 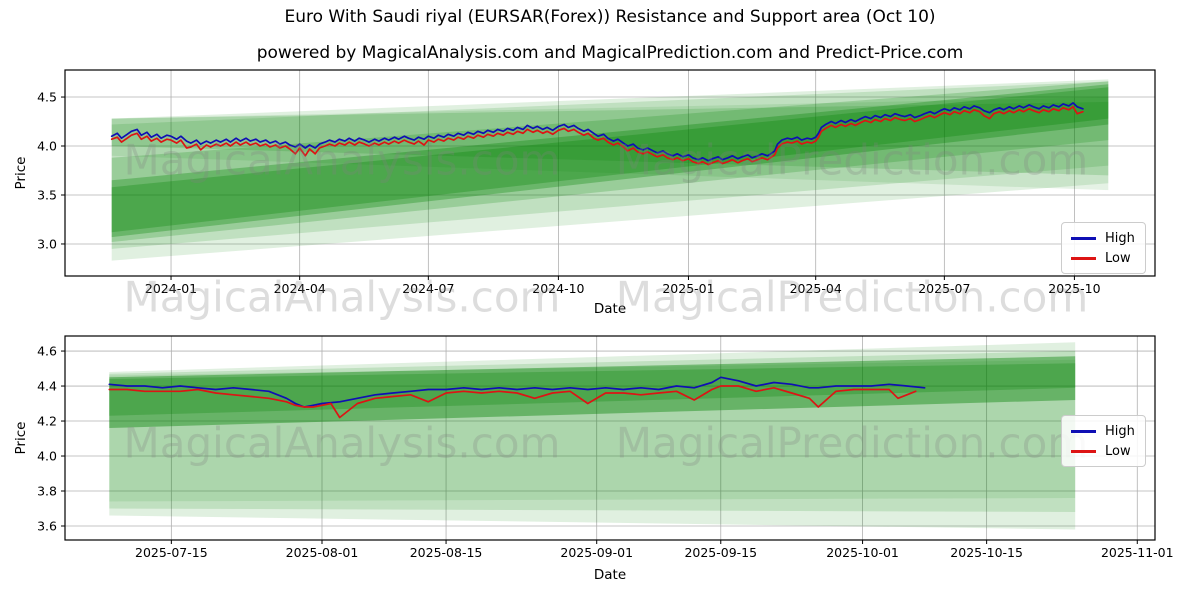 What do you see at coordinates (47, 526) in the screenshot?
I see `y-tick-label: 3.6` at bounding box center [47, 526].